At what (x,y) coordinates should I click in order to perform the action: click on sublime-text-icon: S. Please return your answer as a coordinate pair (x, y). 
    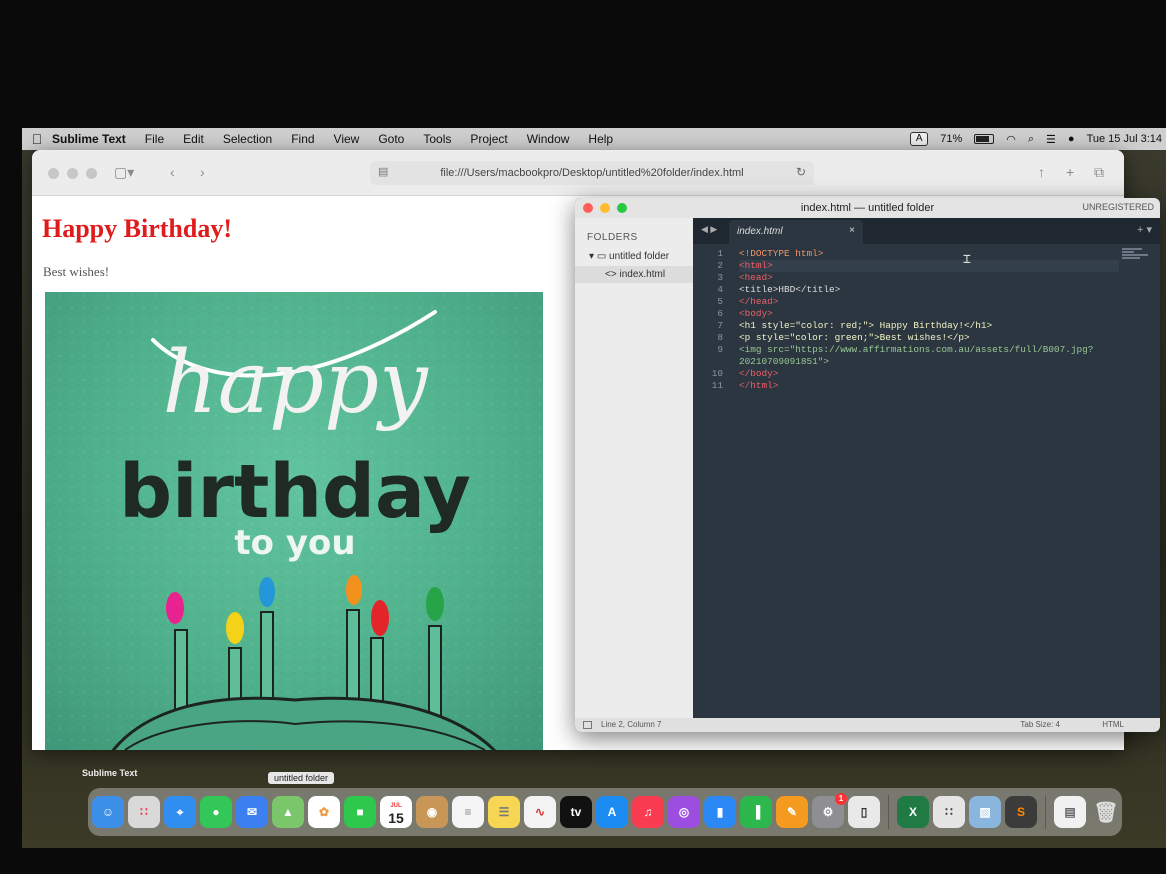
    Looking at the image, I should click on (1021, 812).